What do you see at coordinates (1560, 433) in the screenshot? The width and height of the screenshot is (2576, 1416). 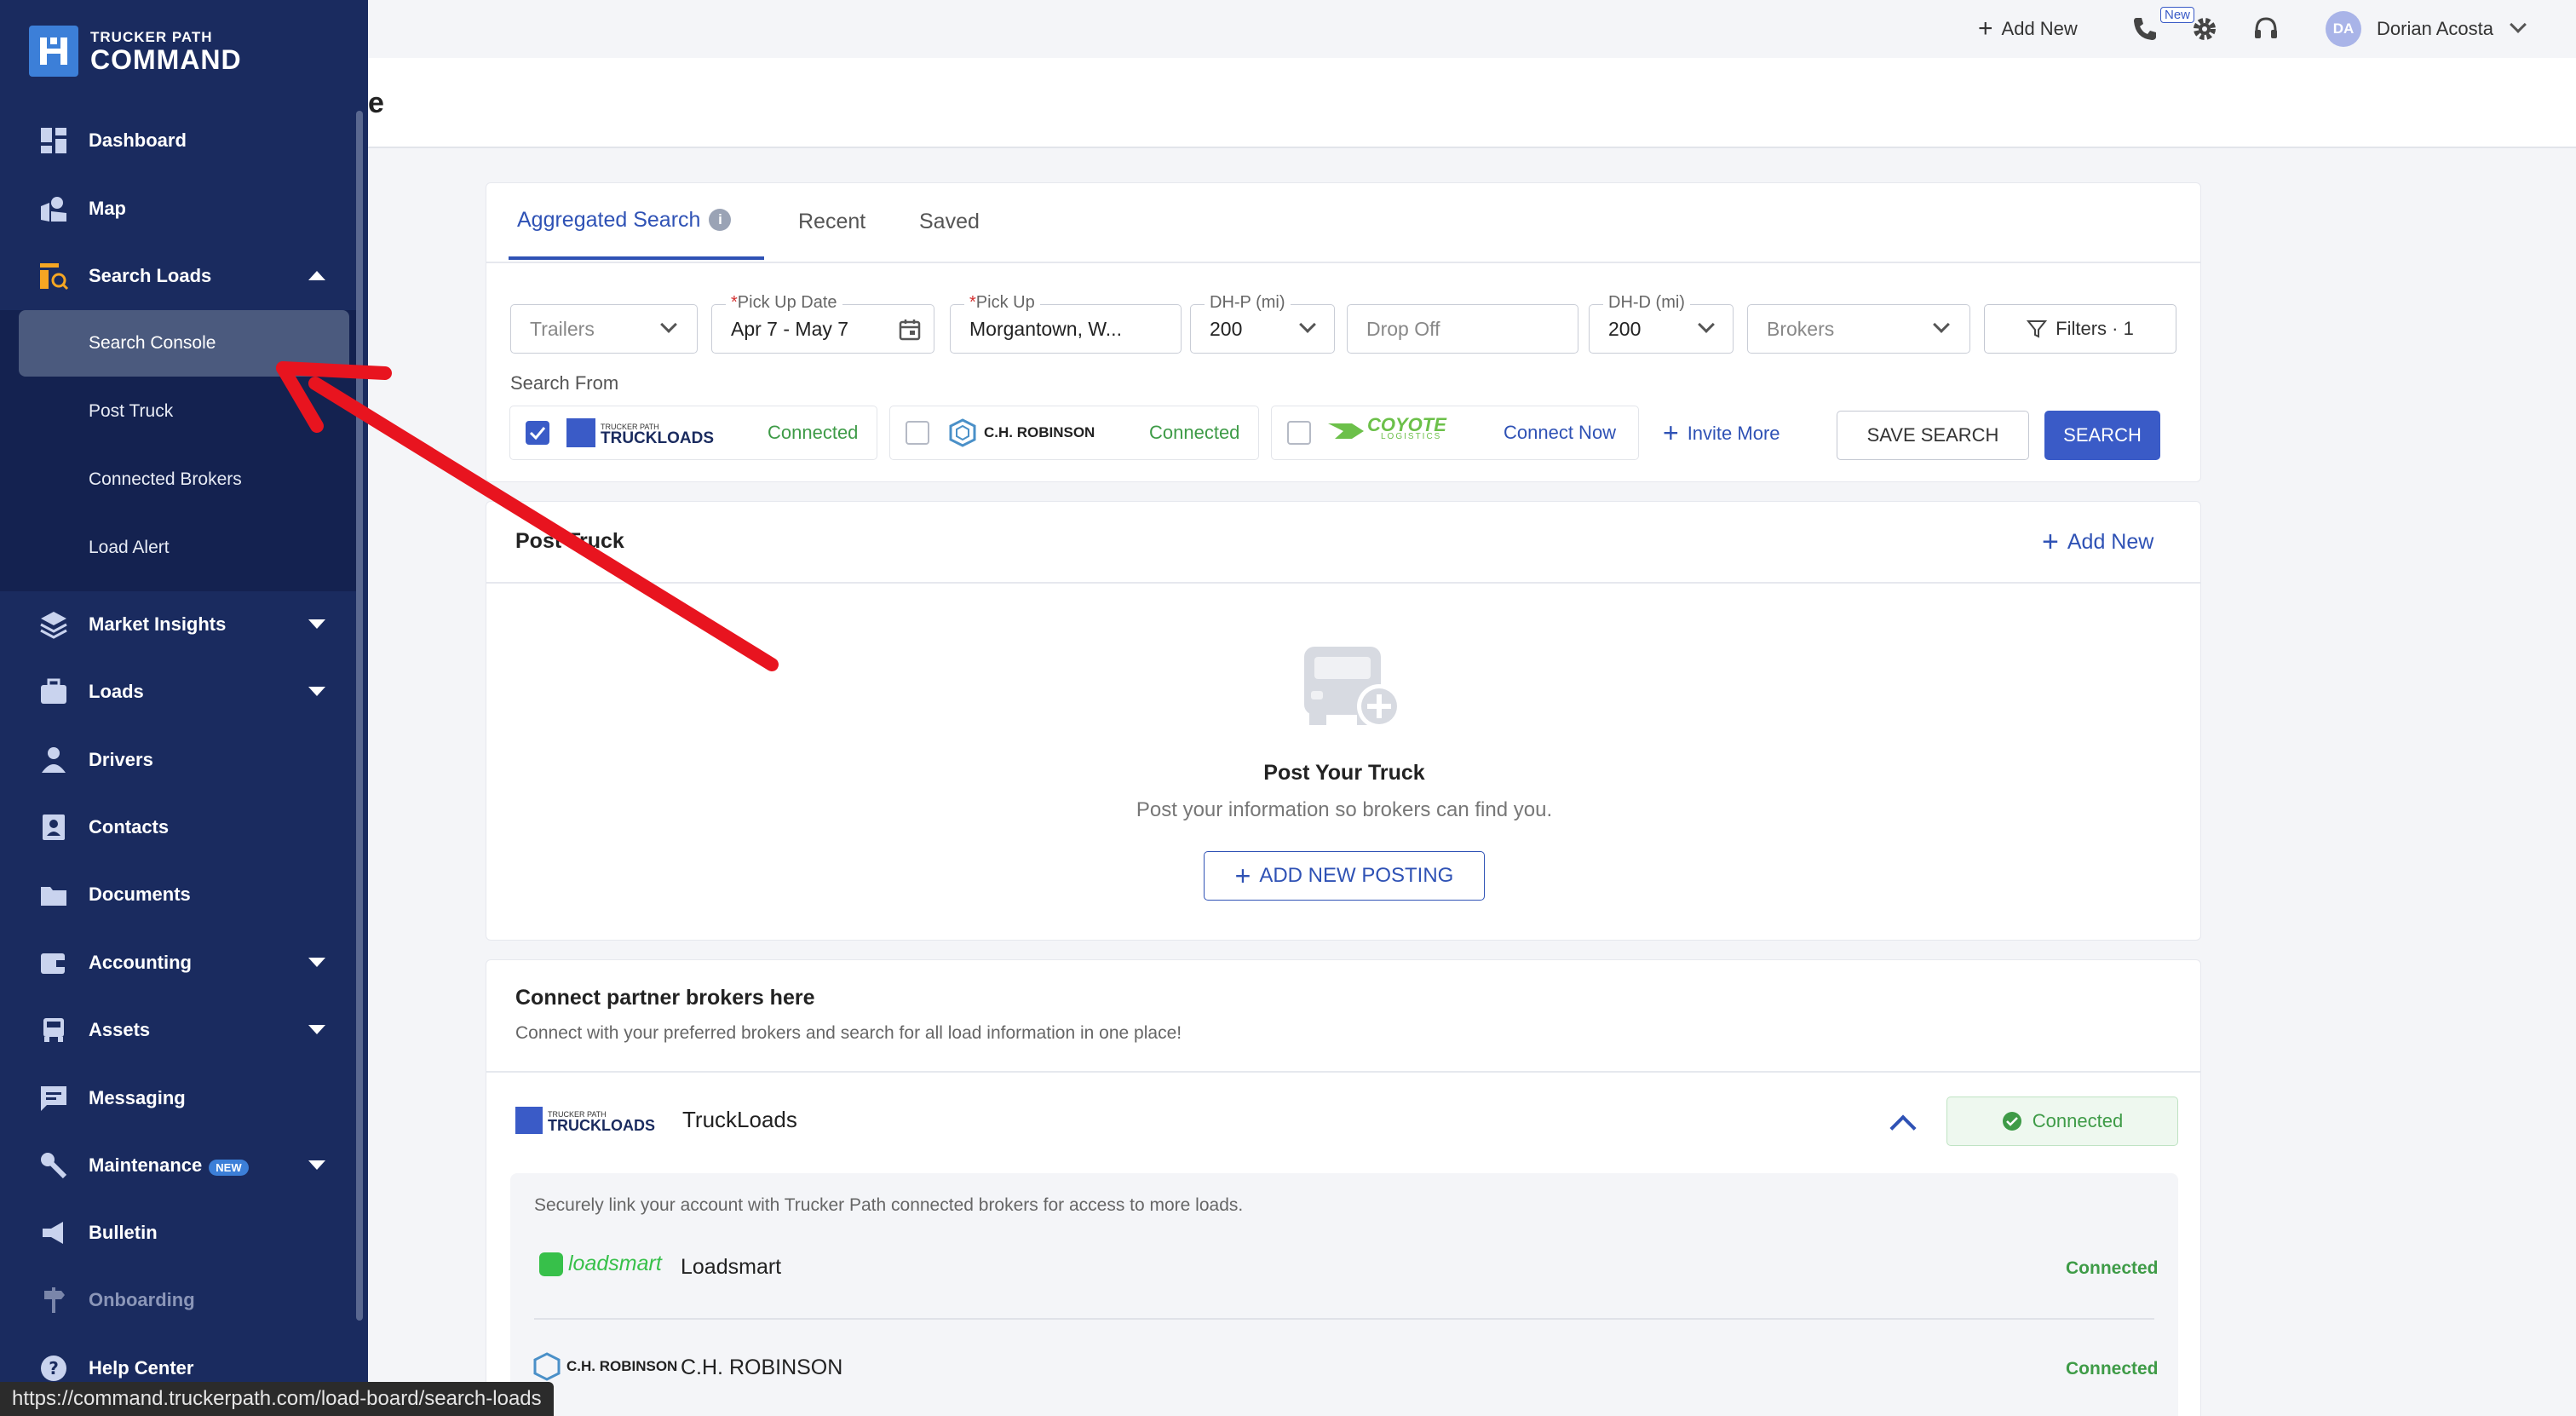 I see `coyote-connect-now-link: Connect Now` at bounding box center [1560, 433].